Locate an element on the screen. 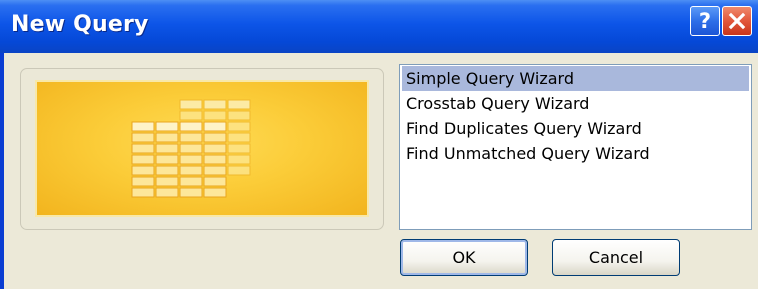 The image size is (758, 289). list-item: Find Duplicates Query Wizard is located at coordinates (575, 128).